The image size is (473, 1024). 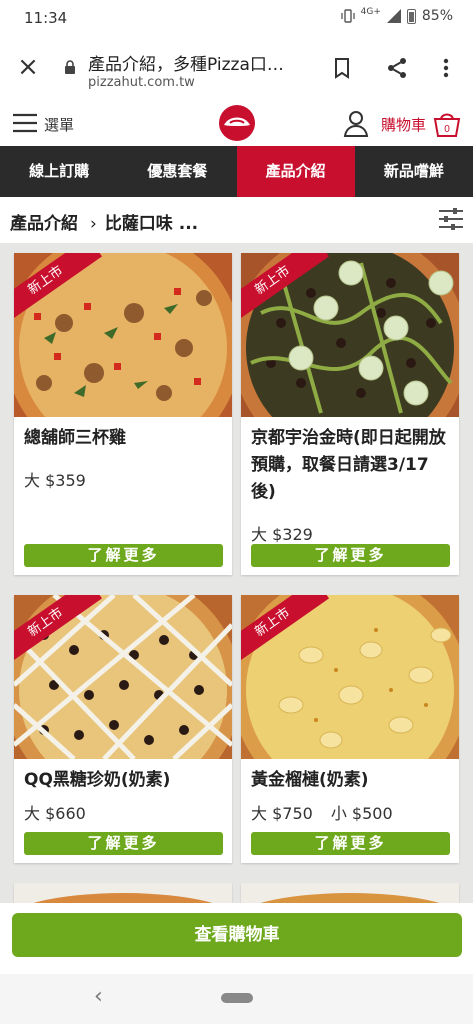 What do you see at coordinates (447, 129) in the screenshot?
I see `cart-count: 0` at bounding box center [447, 129].